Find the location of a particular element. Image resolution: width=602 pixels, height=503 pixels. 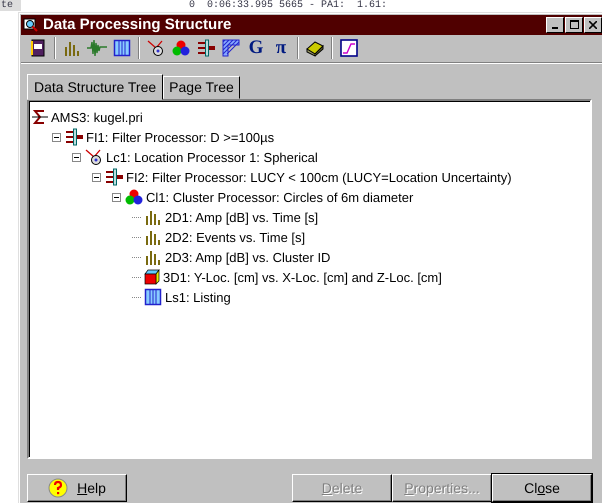

minimize-icon is located at coordinates (555, 27).